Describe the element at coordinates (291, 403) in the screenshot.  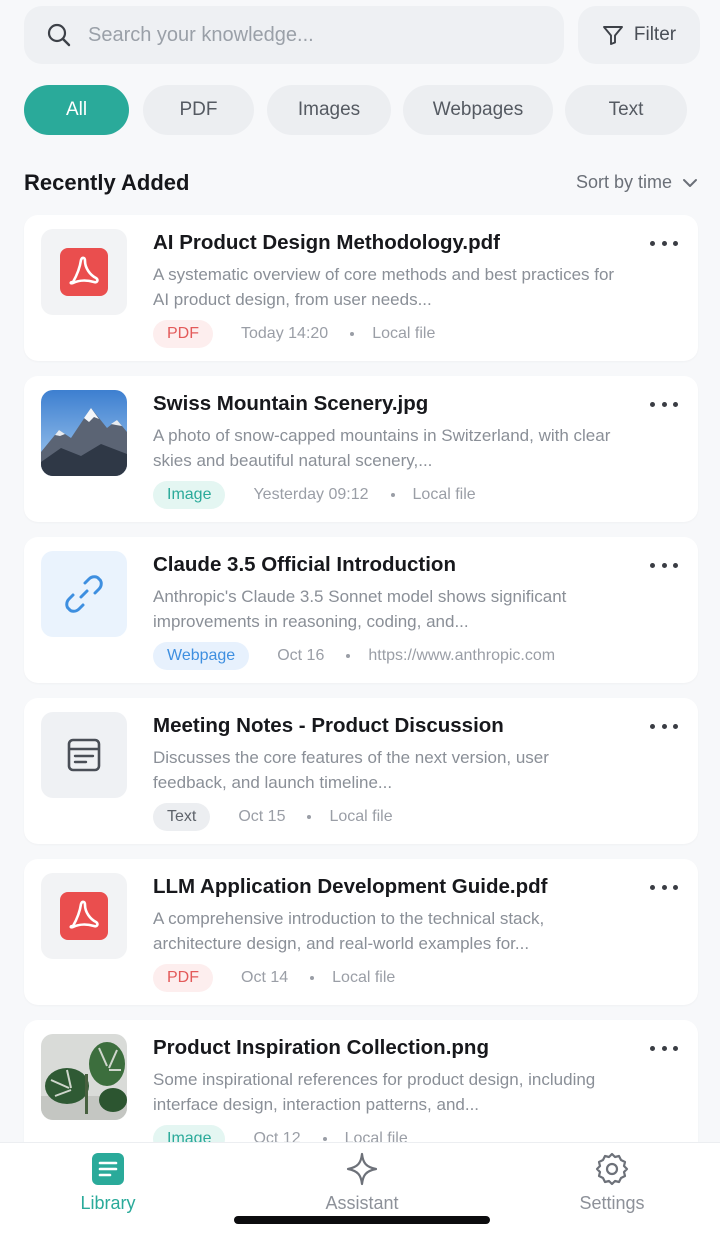
I see `item-title: Swiss Mountain Scenery.jpg` at that location.